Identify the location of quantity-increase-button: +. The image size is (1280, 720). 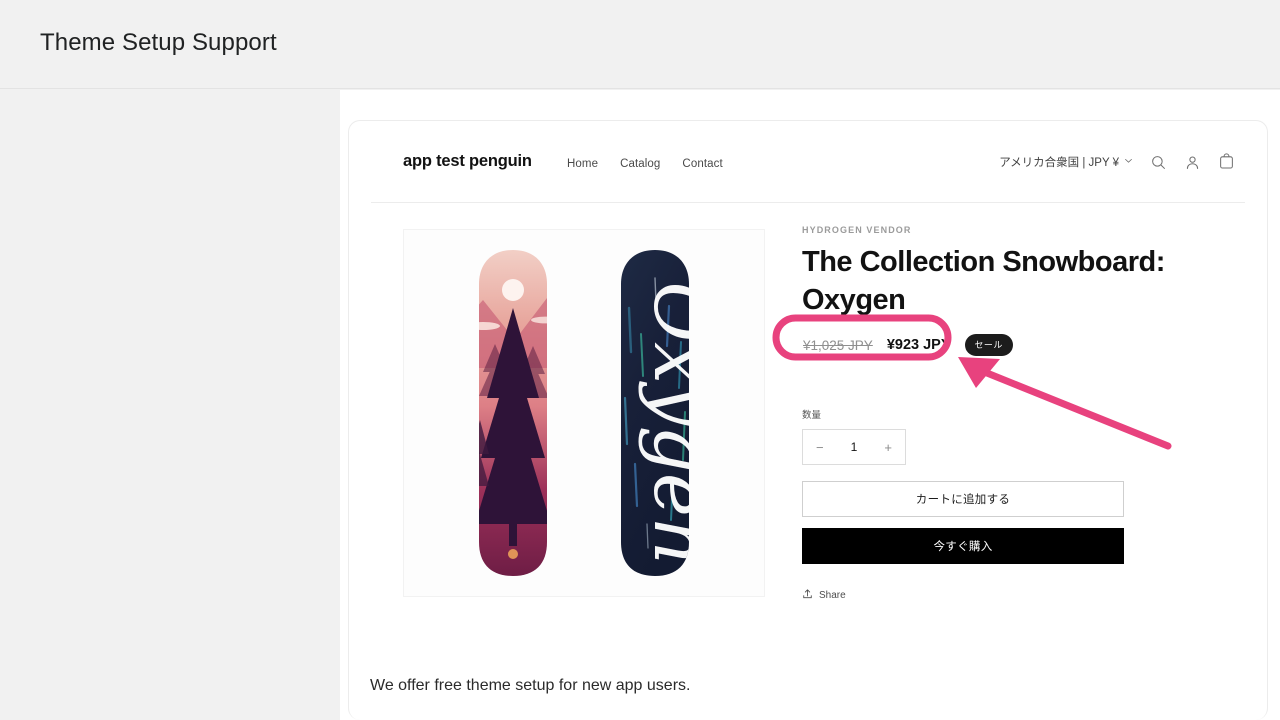
(888, 447).